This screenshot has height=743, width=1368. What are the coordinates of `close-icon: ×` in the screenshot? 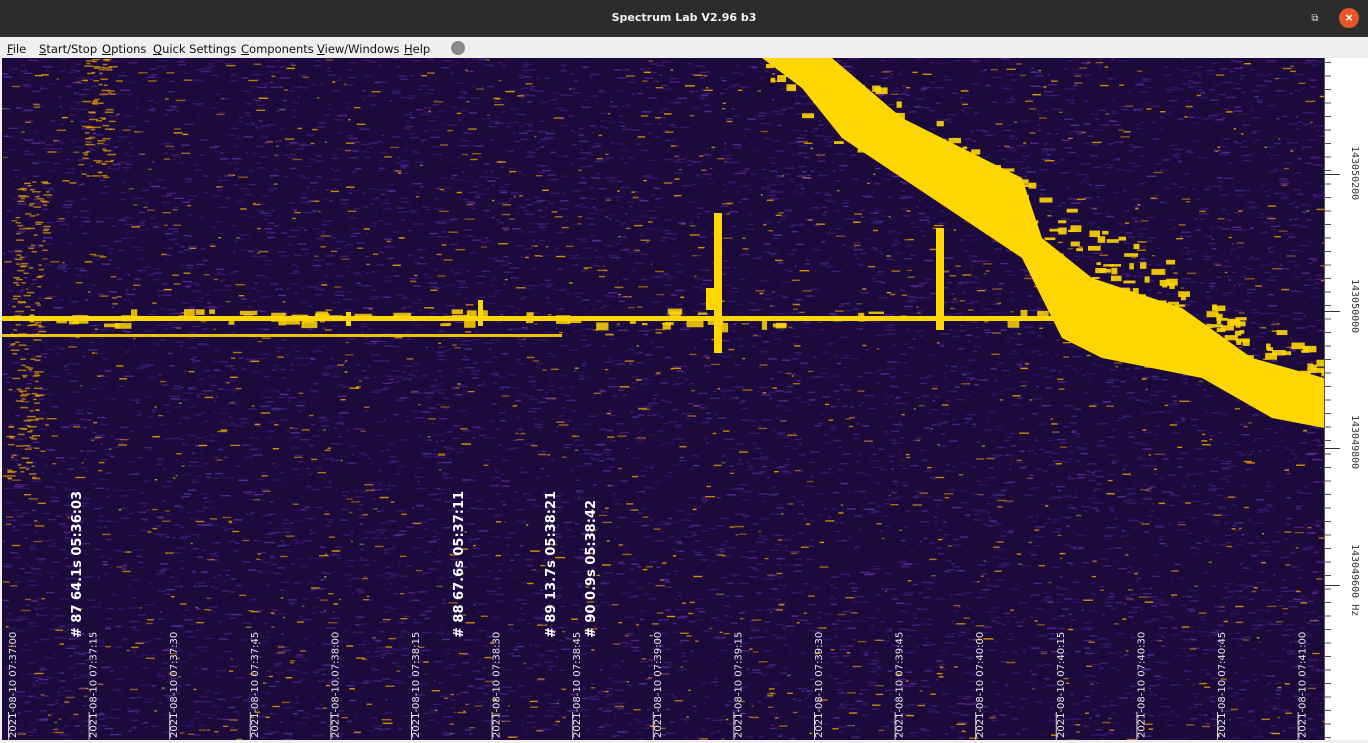 It's located at (1349, 18).